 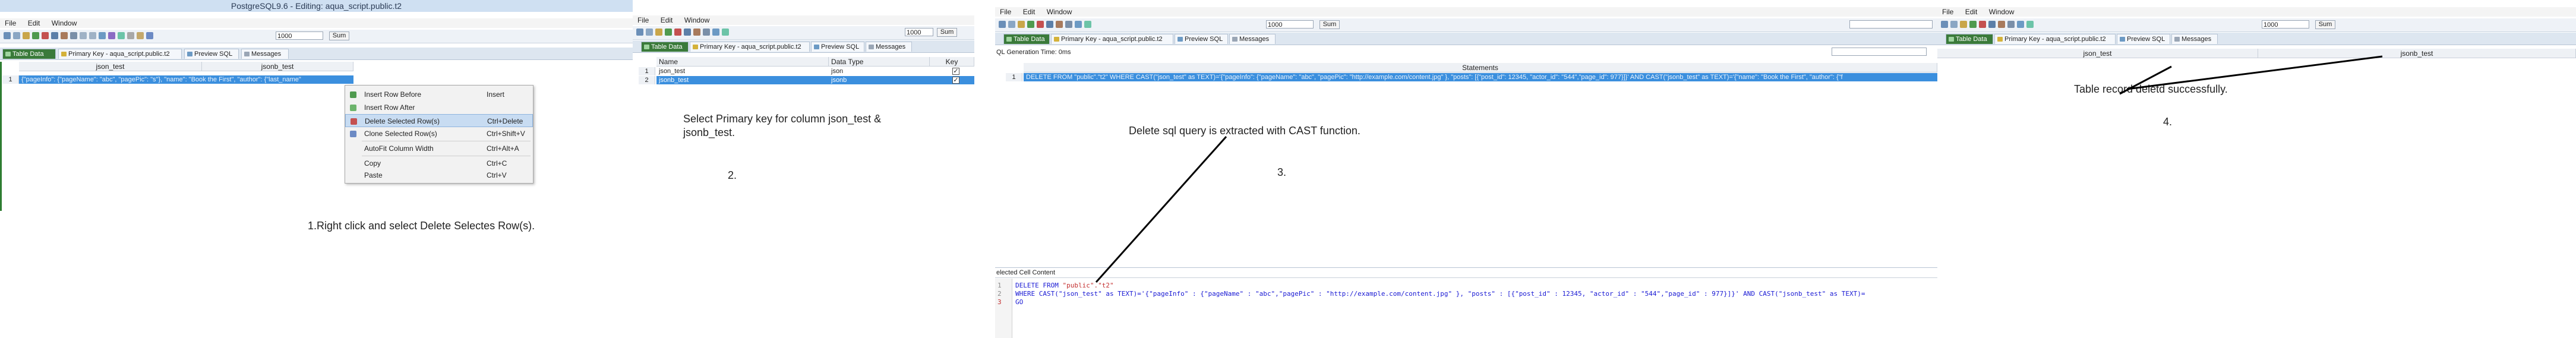 I want to click on column-header-key: Key, so click(x=952, y=62).